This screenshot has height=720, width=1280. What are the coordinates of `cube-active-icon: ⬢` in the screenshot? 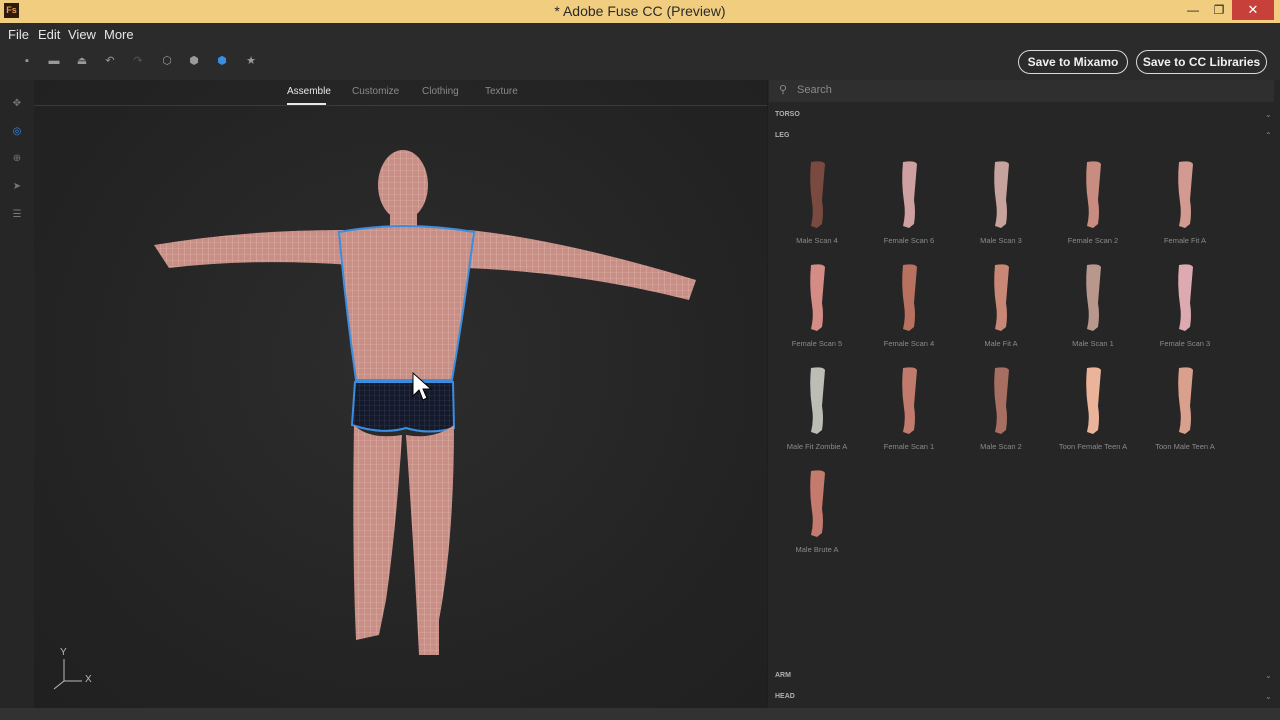 It's located at (222, 61).